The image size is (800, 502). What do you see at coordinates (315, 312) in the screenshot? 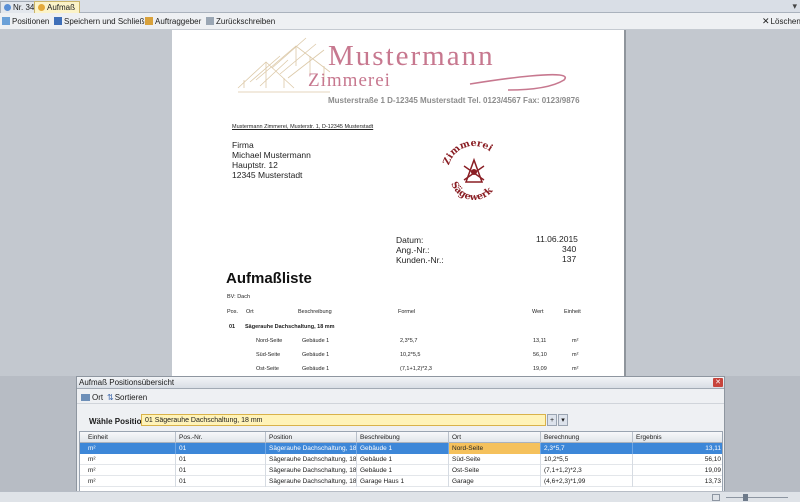
I see `col-beschreibung: Beschreibung` at bounding box center [315, 312].